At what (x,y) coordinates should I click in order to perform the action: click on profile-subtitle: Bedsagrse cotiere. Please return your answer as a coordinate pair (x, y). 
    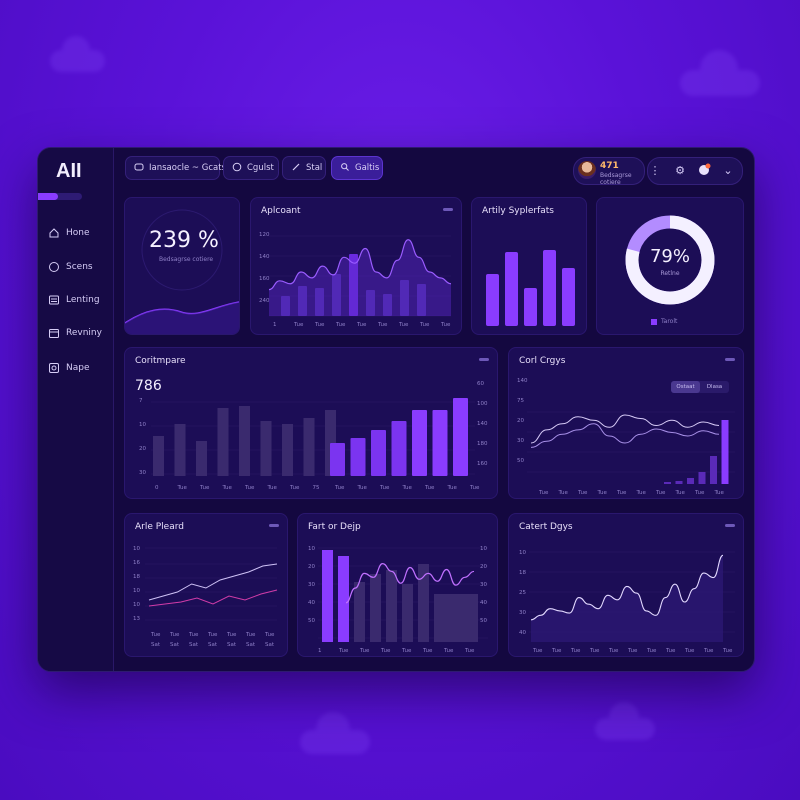
    Looking at the image, I should click on (616, 179).